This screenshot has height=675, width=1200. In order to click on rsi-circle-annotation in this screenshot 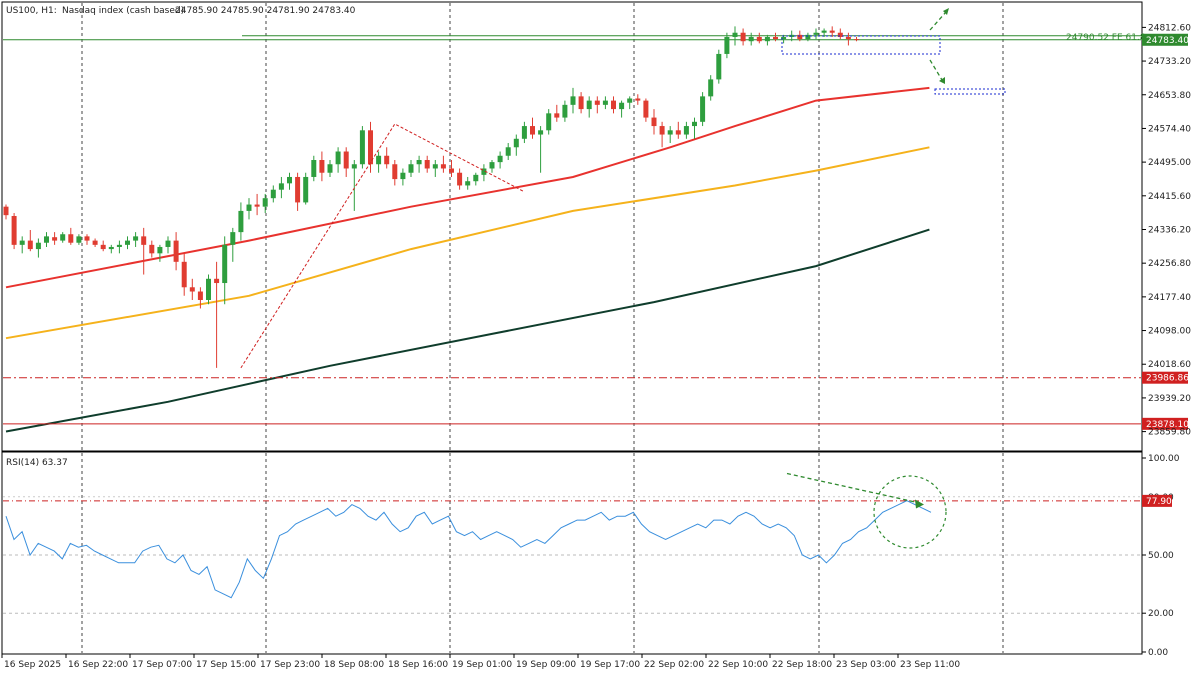, I will do `click(910, 512)`.